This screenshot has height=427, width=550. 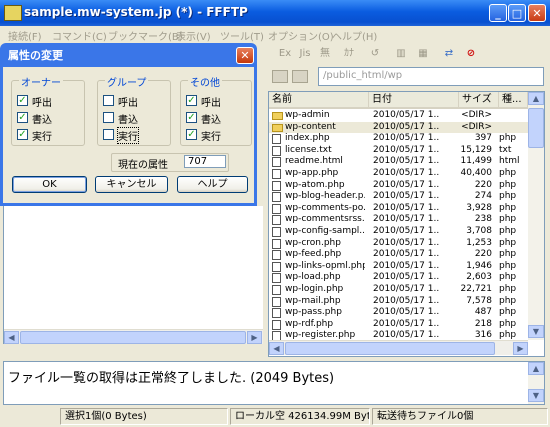 I want to click on file-row: wp-cron.php 2010/05/17 1... 1,253 php, so click(x=398, y=244).